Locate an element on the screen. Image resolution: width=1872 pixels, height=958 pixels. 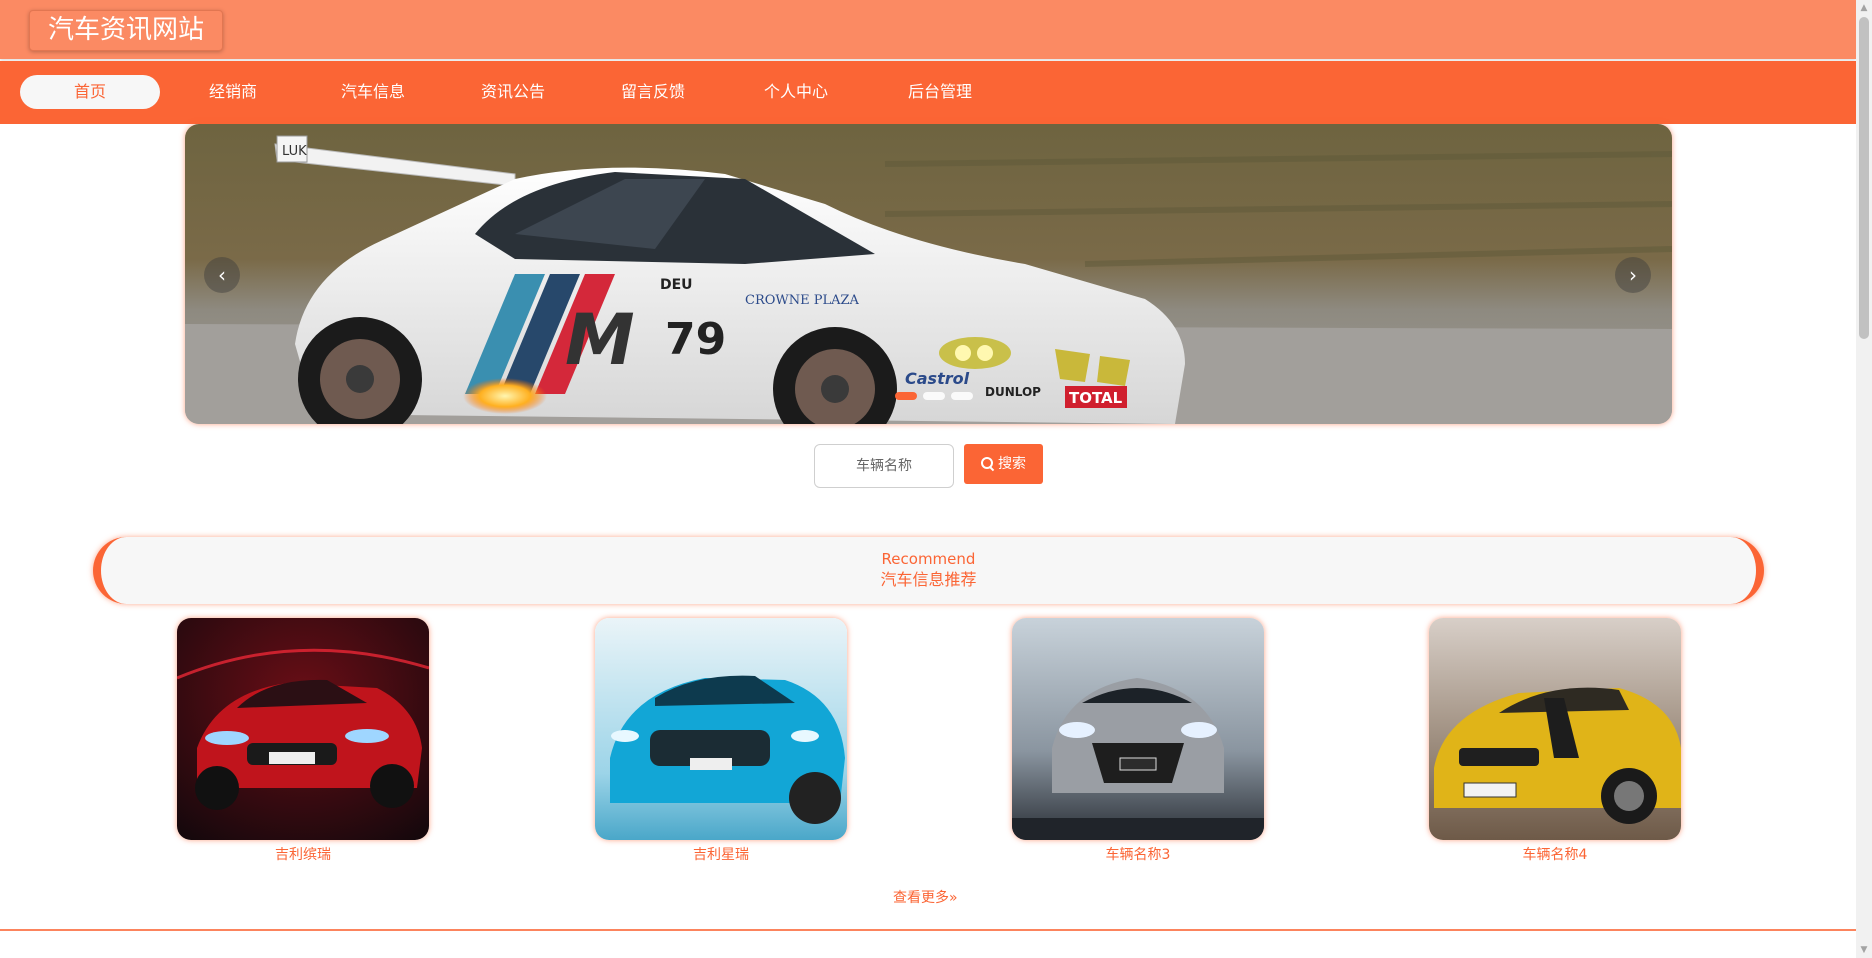
car-name: 吉利星瑞 is located at coordinates (721, 855).